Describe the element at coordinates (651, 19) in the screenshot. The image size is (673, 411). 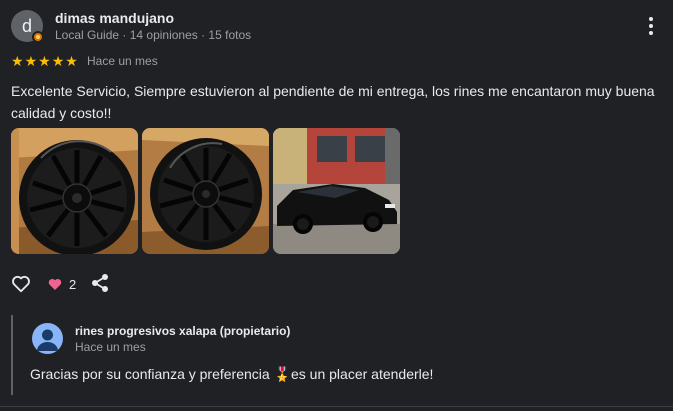
I see `more-vert-icon` at that location.